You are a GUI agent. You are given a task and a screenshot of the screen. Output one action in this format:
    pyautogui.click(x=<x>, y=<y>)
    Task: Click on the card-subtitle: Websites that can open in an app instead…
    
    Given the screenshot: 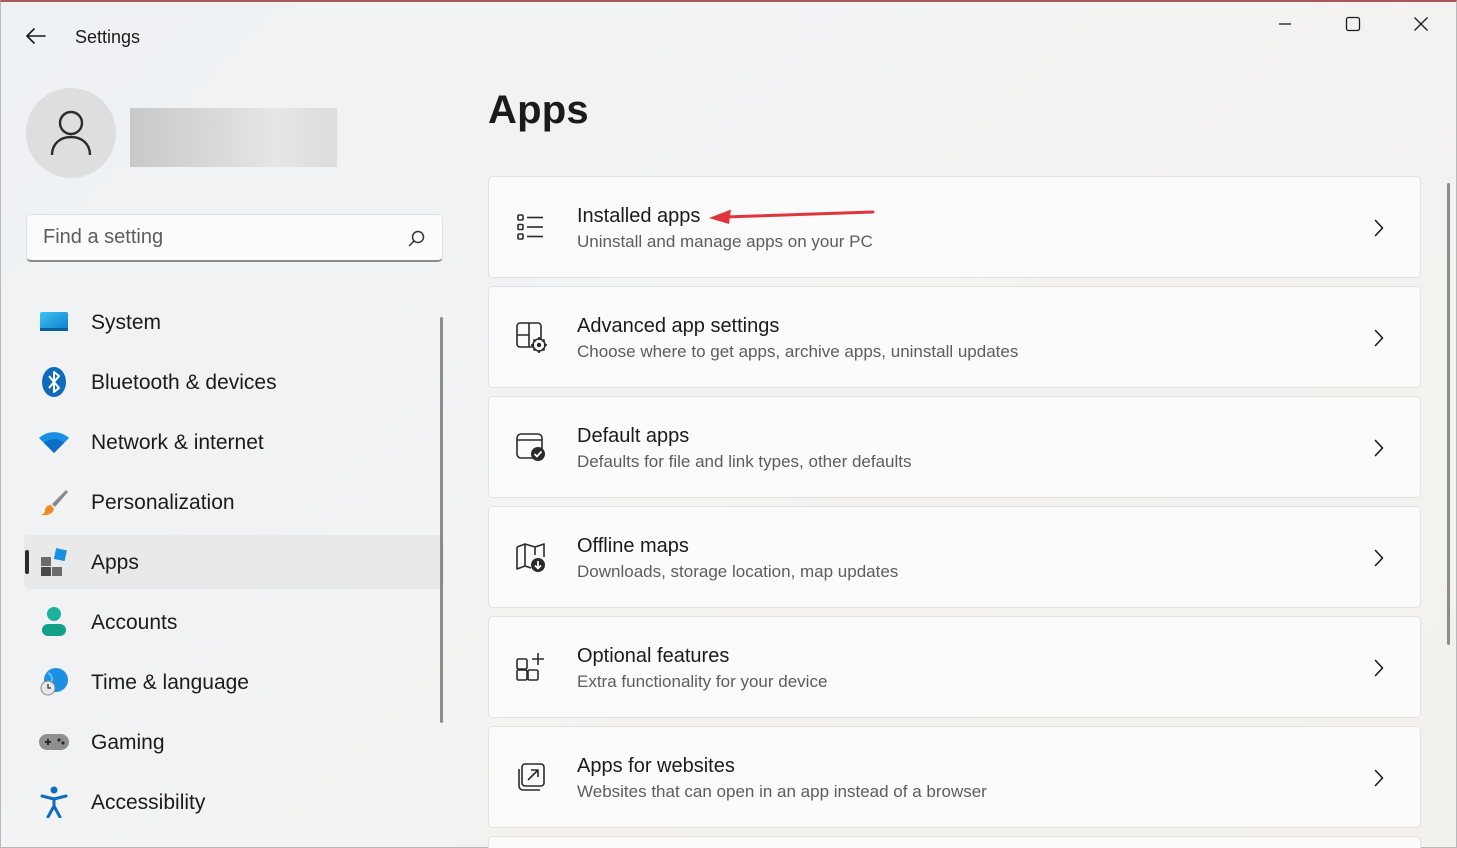 What is the action you would take?
    pyautogui.click(x=782, y=791)
    